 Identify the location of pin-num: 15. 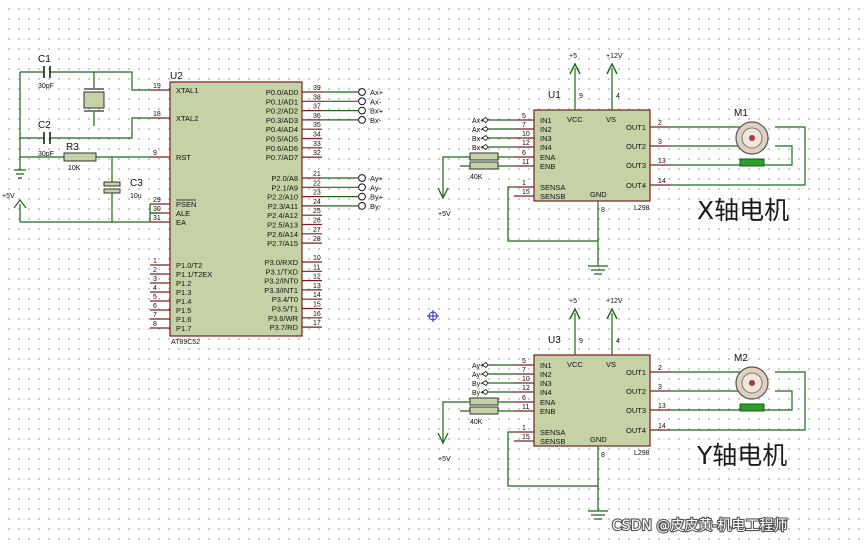
(526, 192).